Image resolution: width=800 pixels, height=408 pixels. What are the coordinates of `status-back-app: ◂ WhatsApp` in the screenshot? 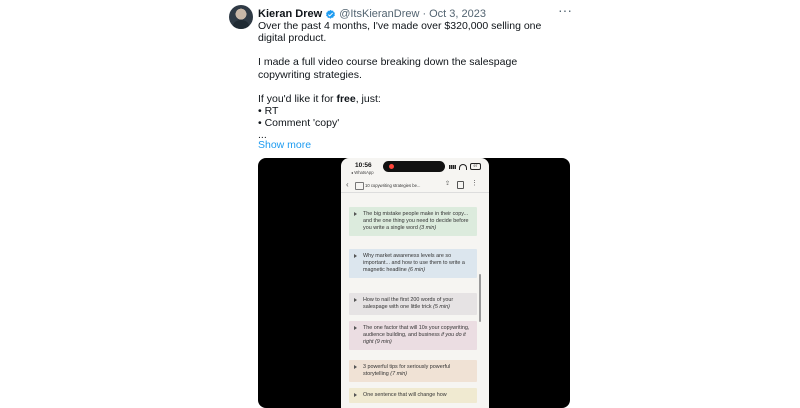 It's located at (362, 172).